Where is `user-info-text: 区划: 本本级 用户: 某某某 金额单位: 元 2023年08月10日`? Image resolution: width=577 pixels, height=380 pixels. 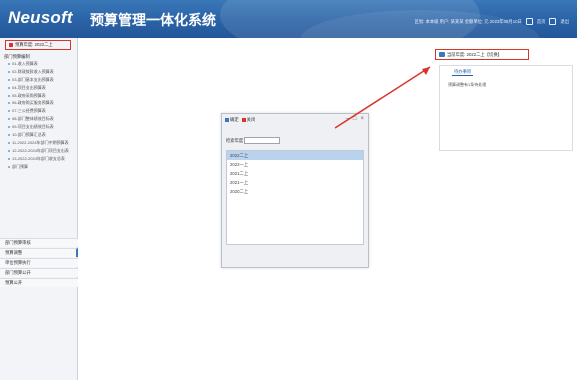 user-info-text: 区划: 本本级 用户: 某某某 金额单位: 元 2023年08月10日 is located at coordinates (468, 21).